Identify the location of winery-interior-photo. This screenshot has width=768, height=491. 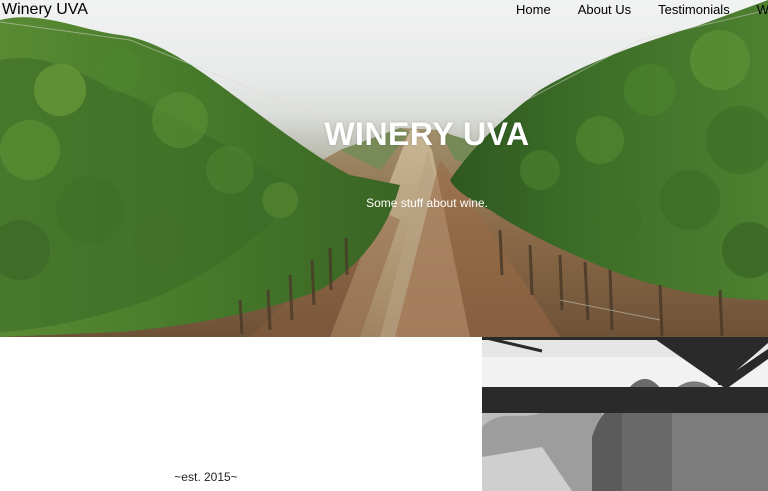
(625, 414).